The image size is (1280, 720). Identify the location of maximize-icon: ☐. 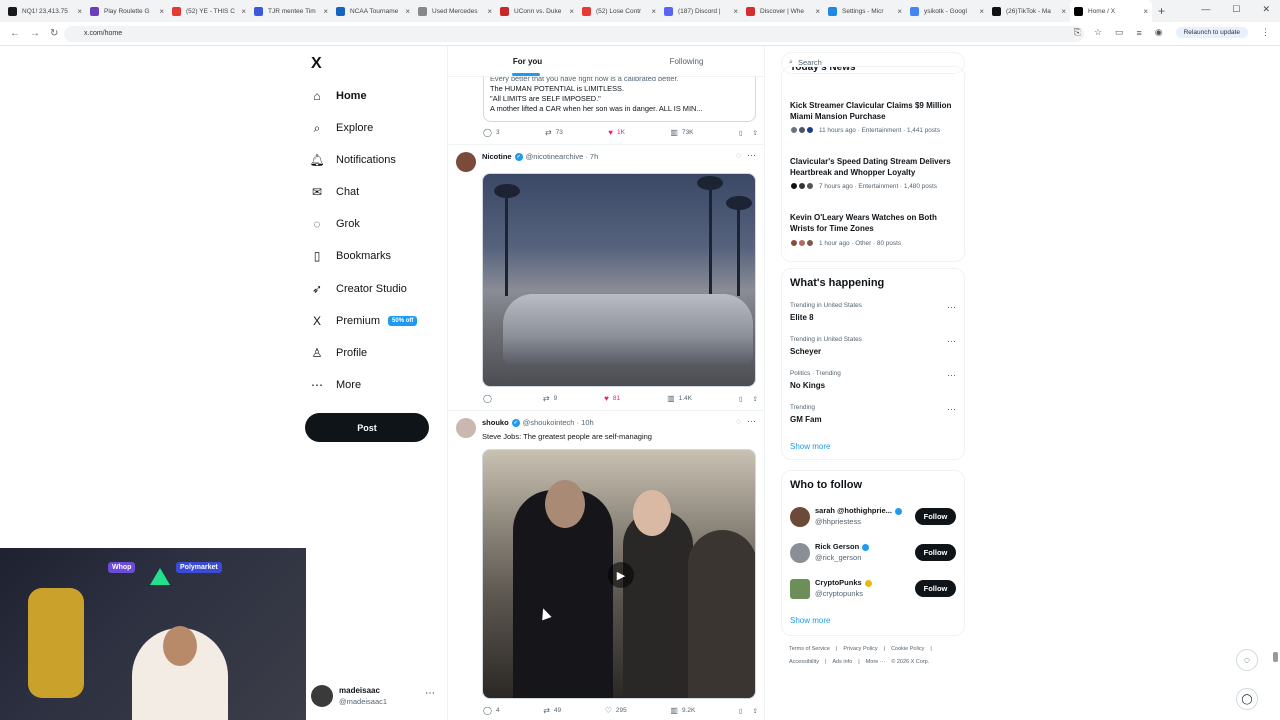
(1236, 9).